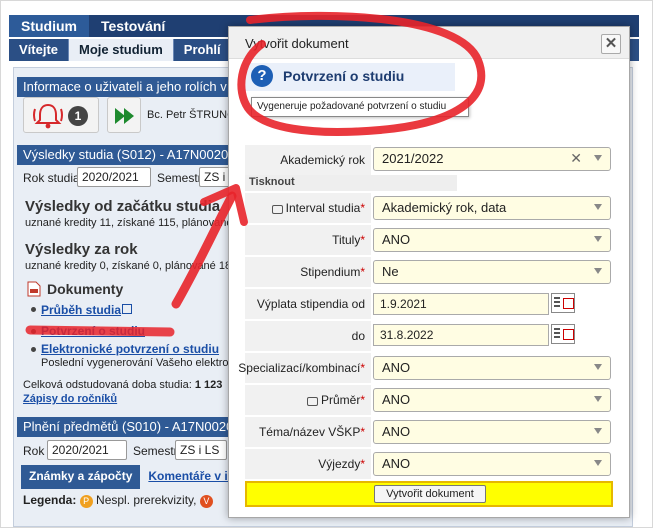  What do you see at coordinates (93, 331) in the screenshot?
I see `link-potvrzeni-o-studiu: Potvrzení o studiu` at bounding box center [93, 331].